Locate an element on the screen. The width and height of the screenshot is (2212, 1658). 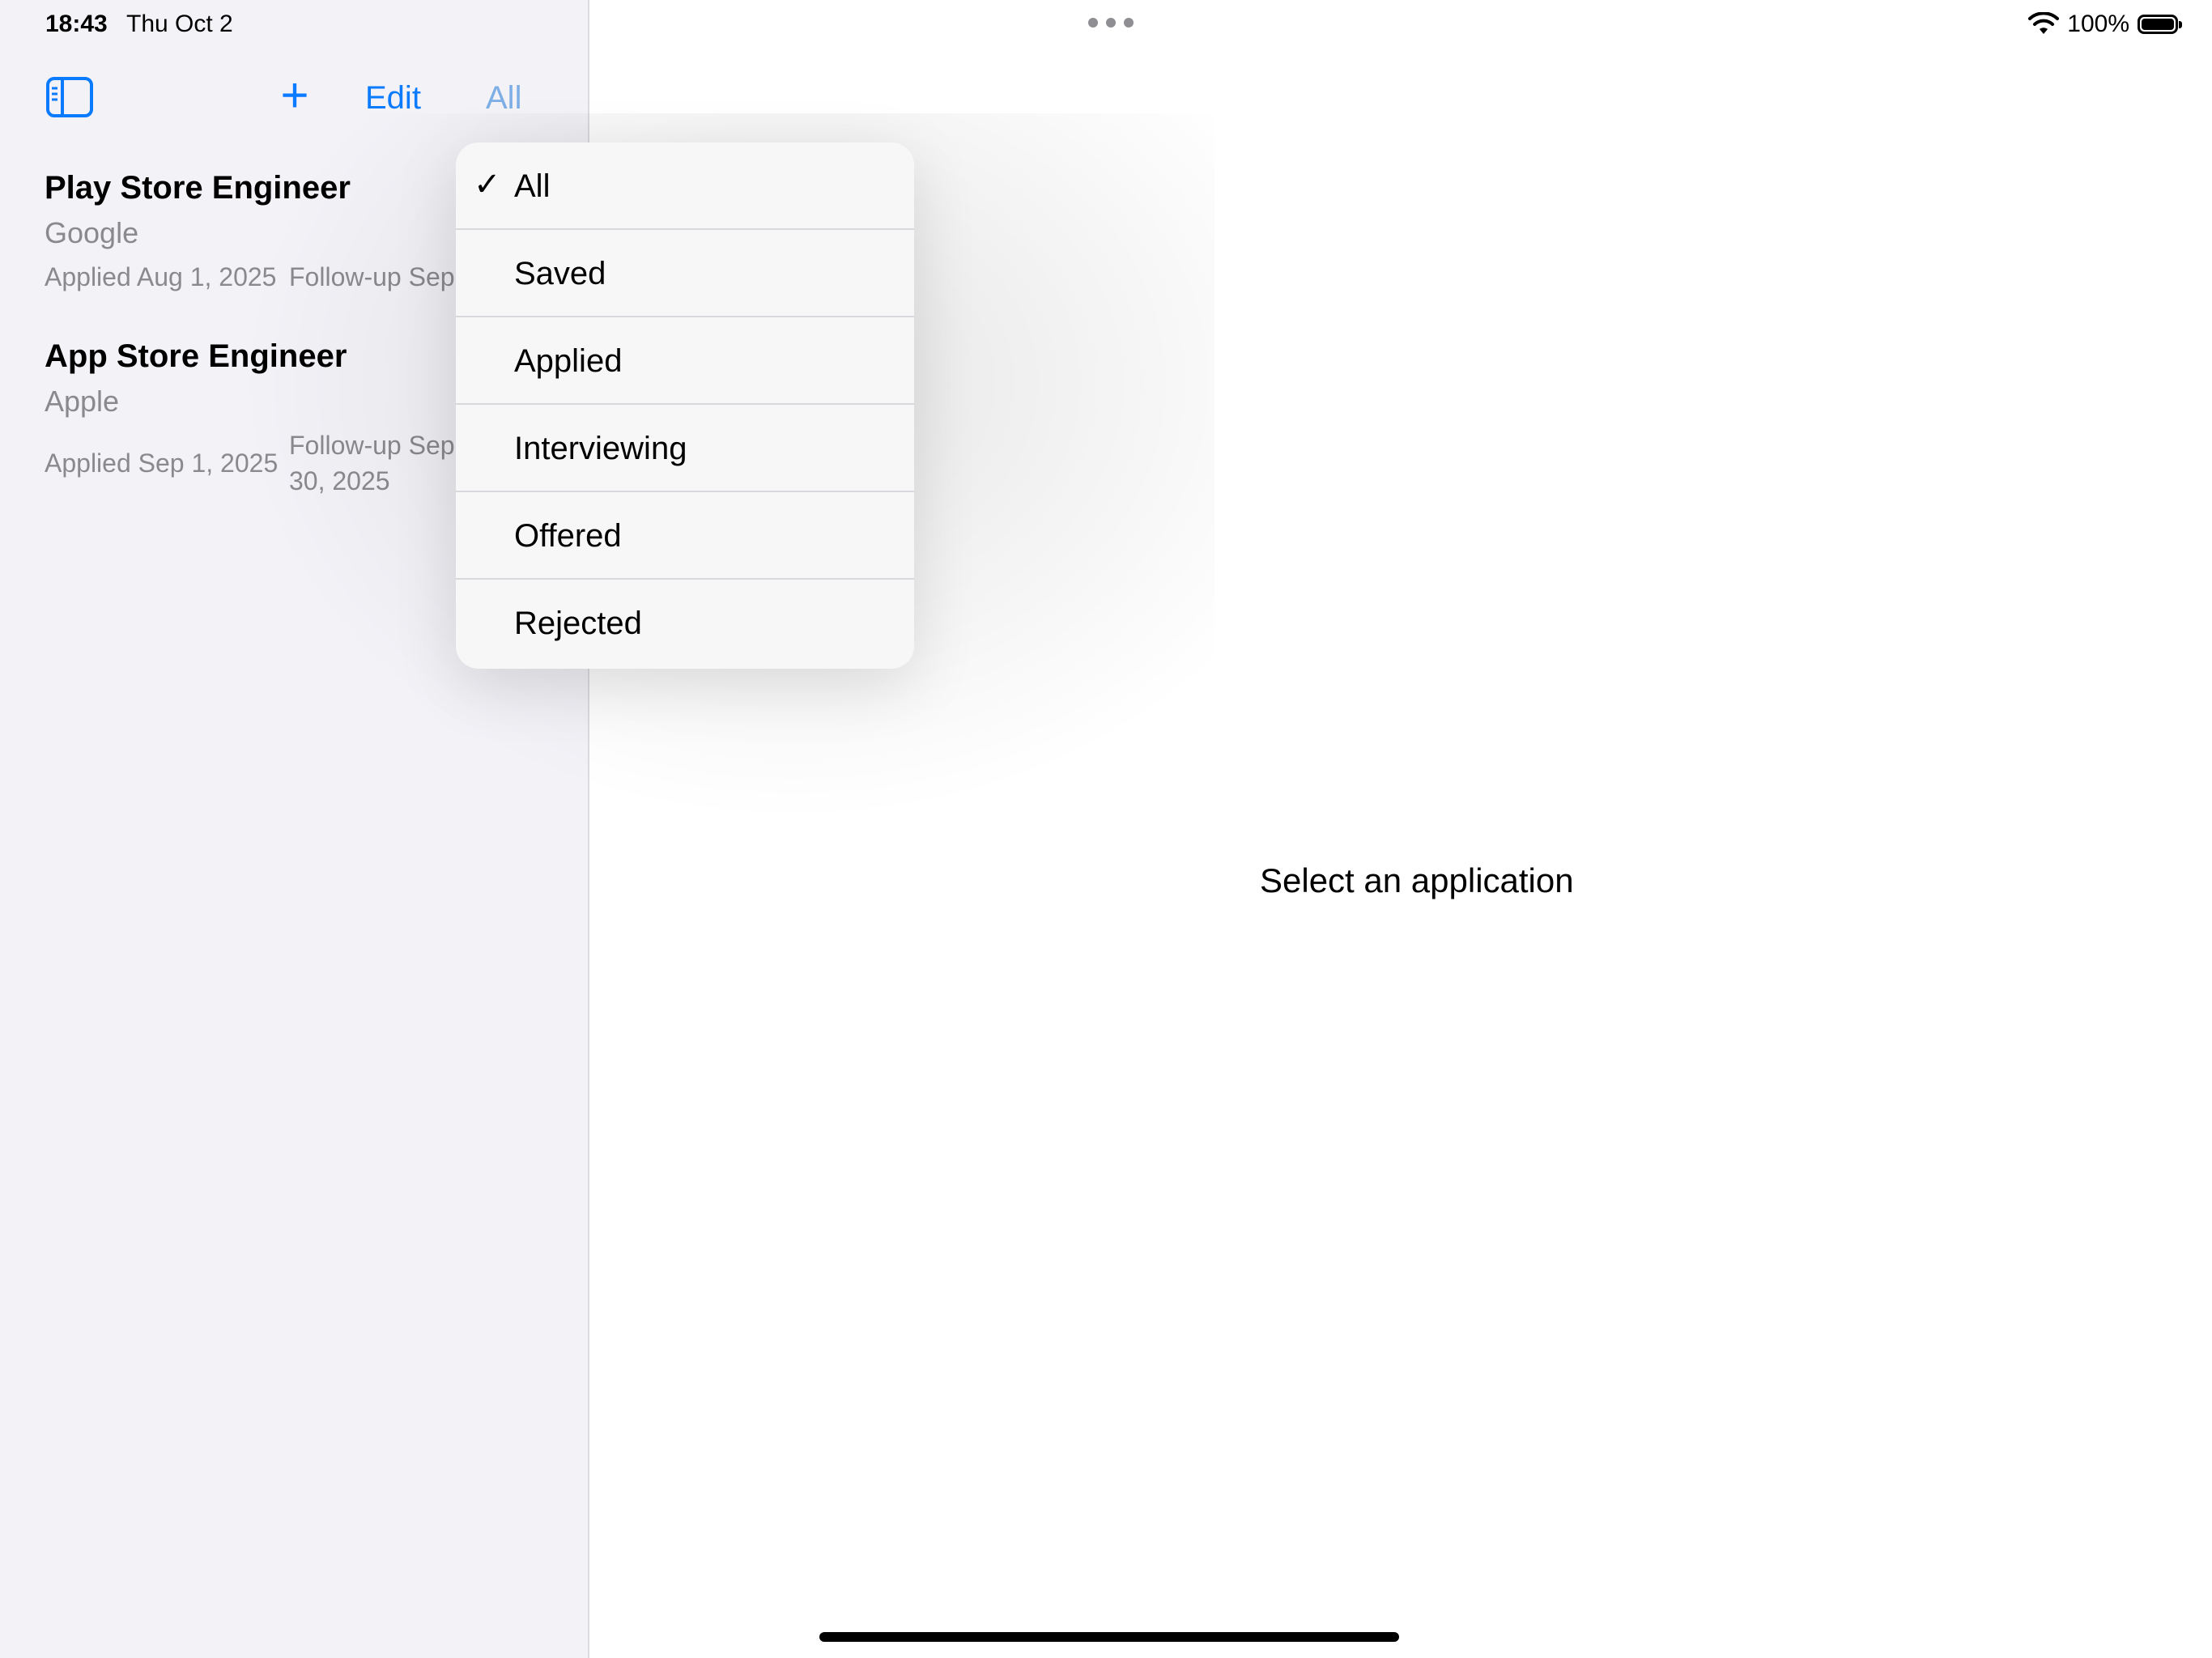
battery-percentage: 100% is located at coordinates (2098, 24).